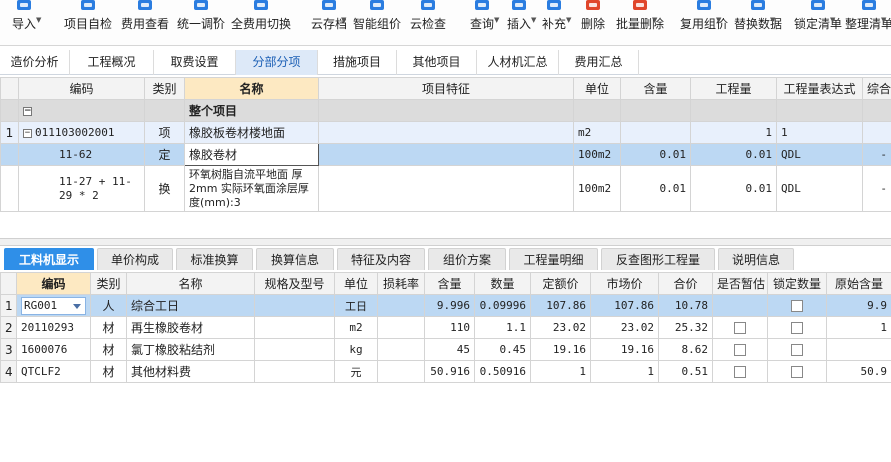 The height and width of the screenshot is (462, 891). I want to click on content-cell: 110, so click(449, 327).